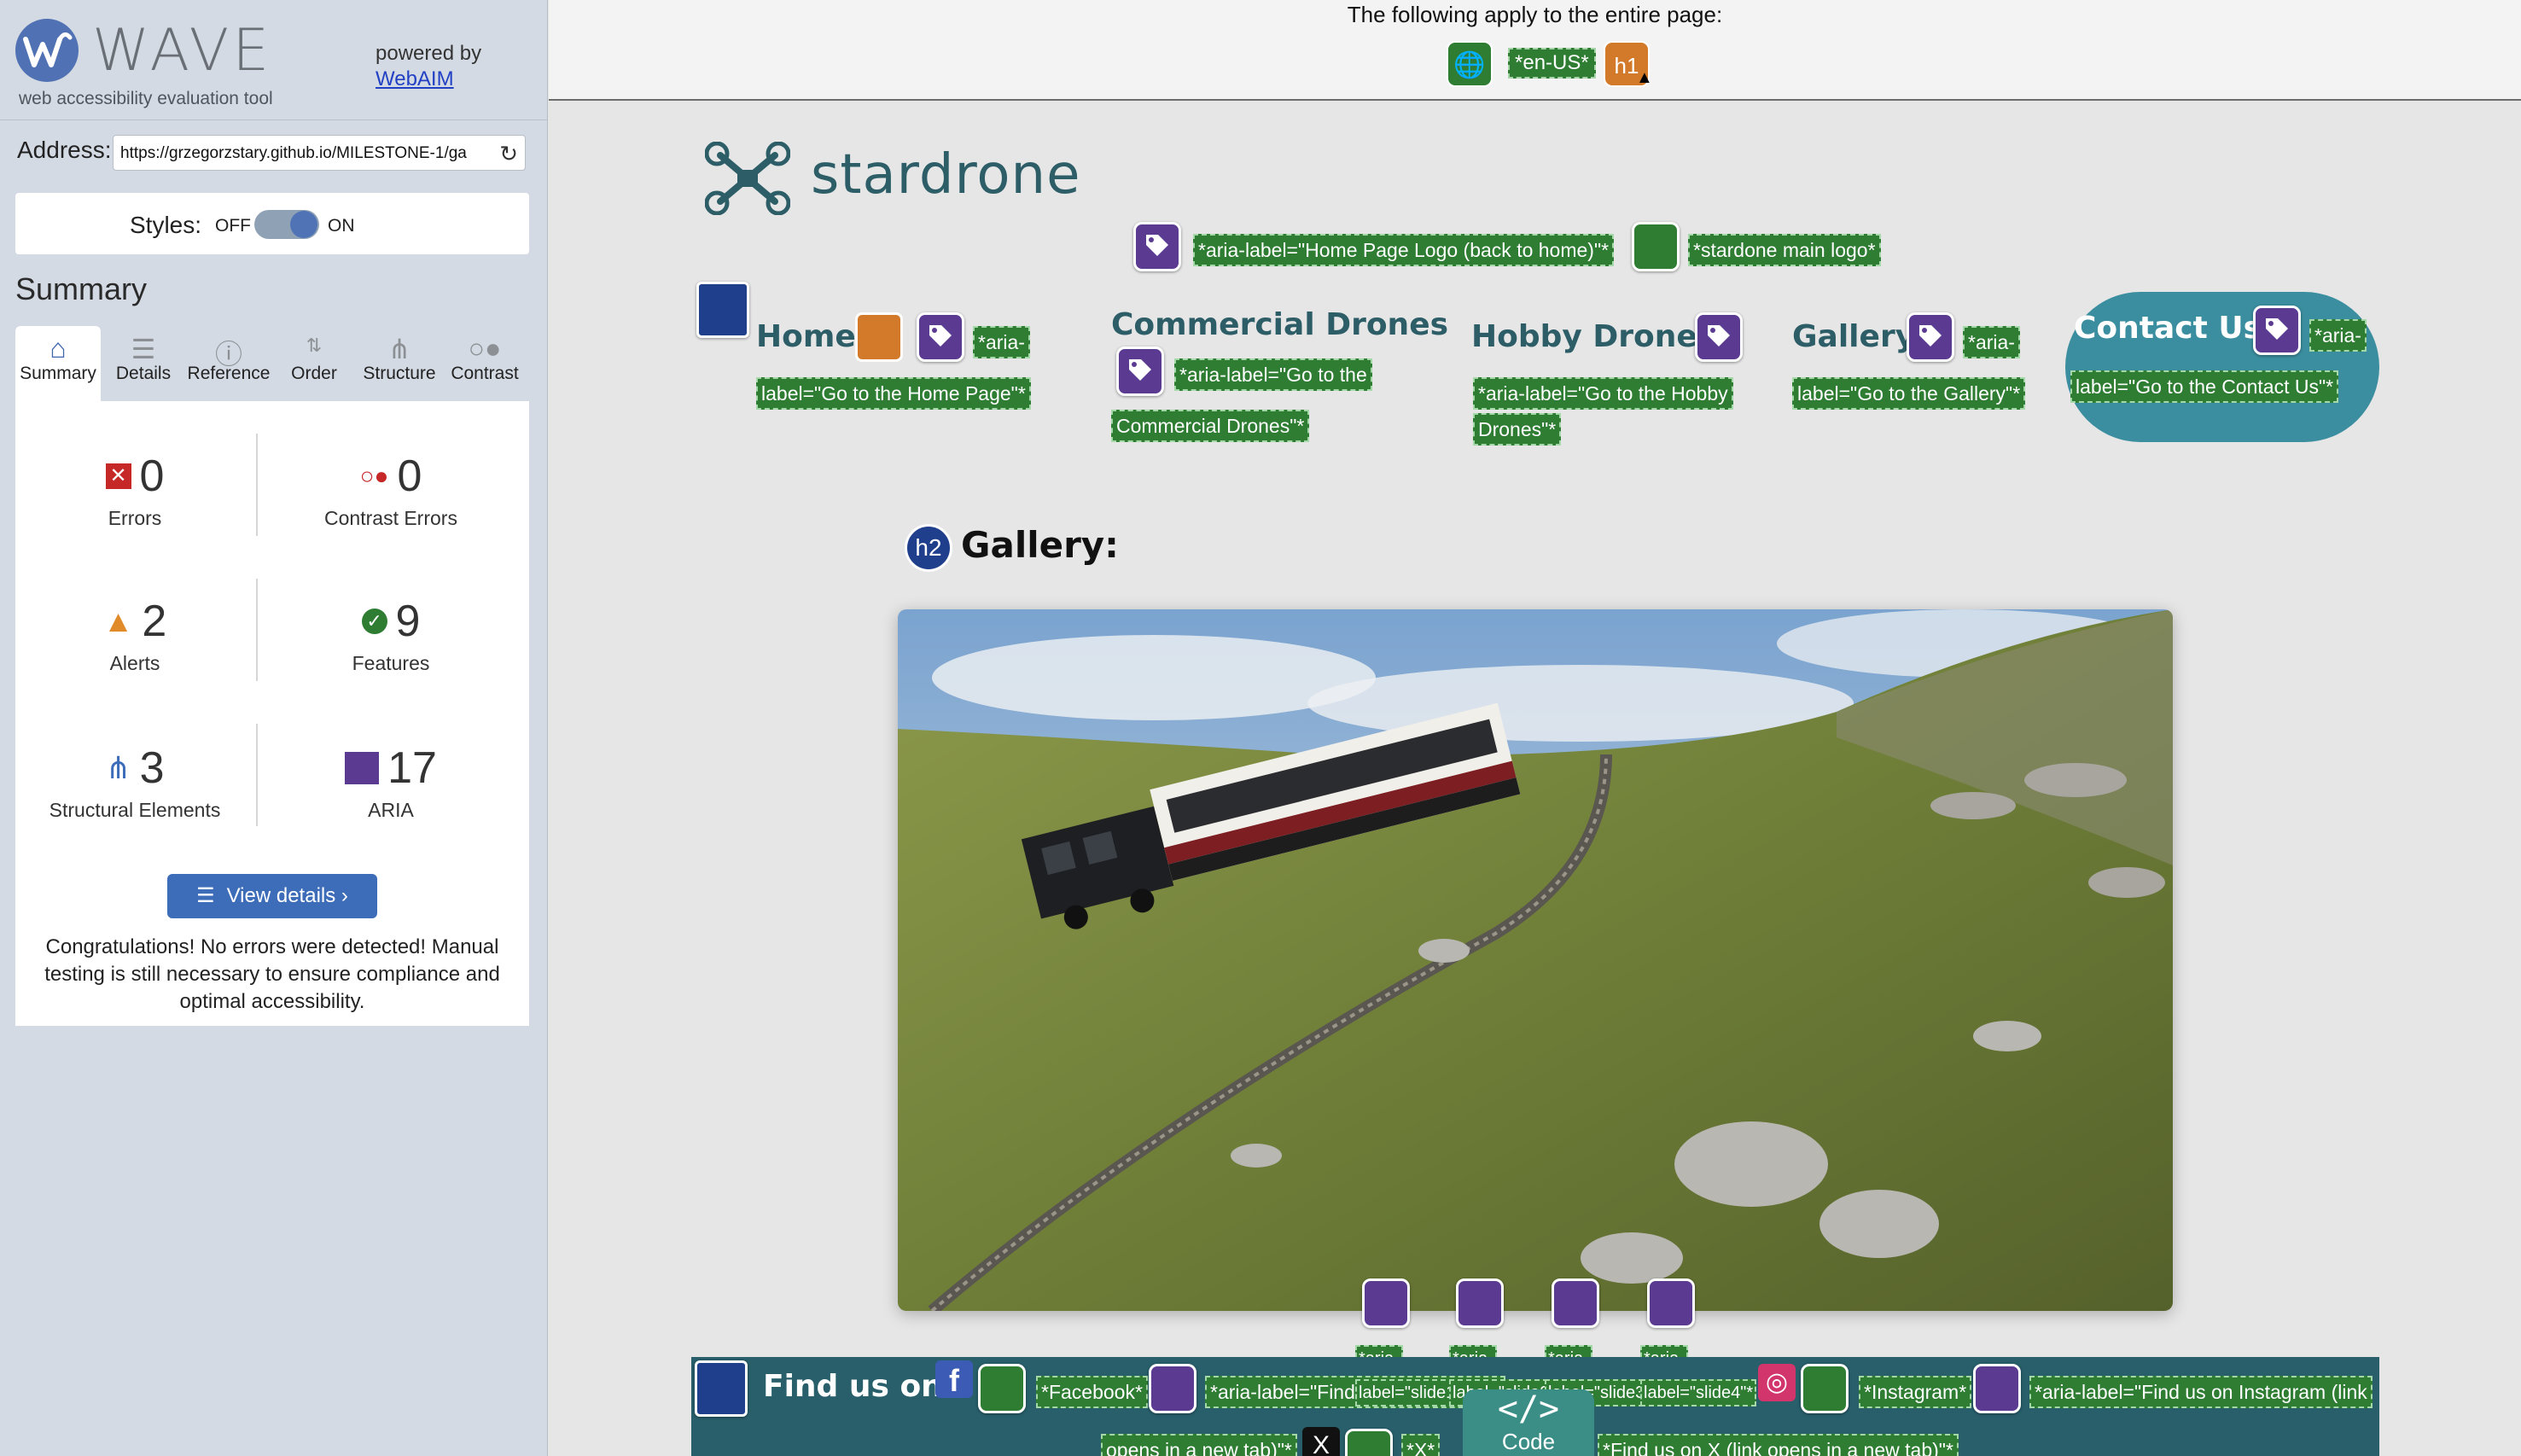 This screenshot has width=2521, height=1456. Describe the element at coordinates (408, 622) in the screenshot. I see `stat-value: 9` at that location.